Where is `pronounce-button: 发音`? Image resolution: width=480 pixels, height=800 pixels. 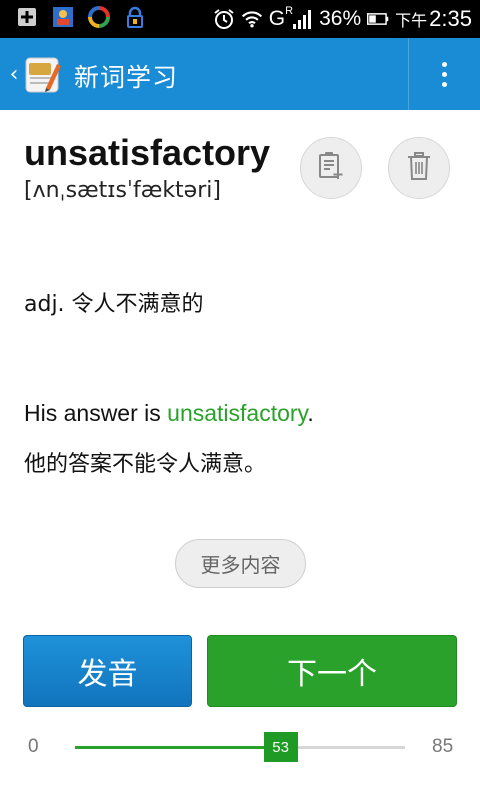
pronounce-button: 发音 is located at coordinates (107, 671).